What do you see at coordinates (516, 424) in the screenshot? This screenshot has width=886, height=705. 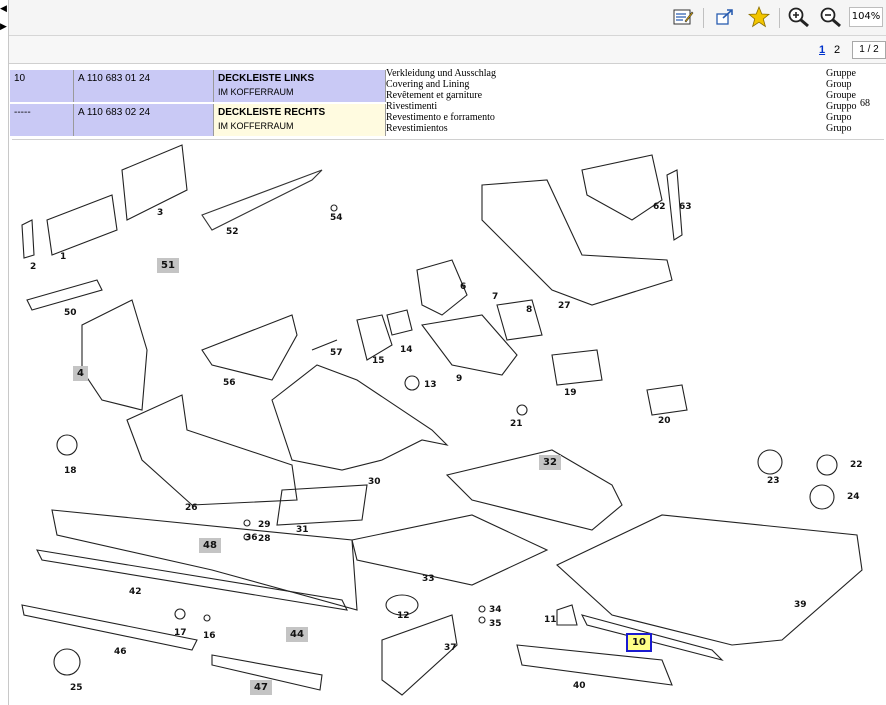 I see `callout-21: 21` at bounding box center [516, 424].